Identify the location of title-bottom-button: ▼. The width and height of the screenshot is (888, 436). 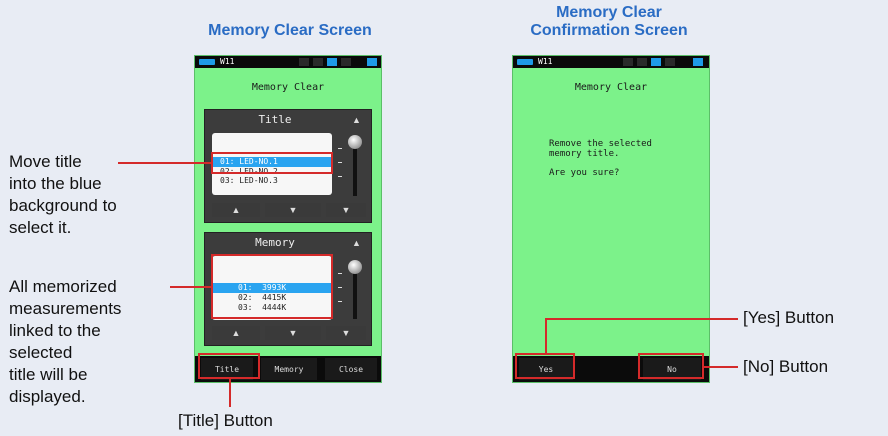
(346, 210).